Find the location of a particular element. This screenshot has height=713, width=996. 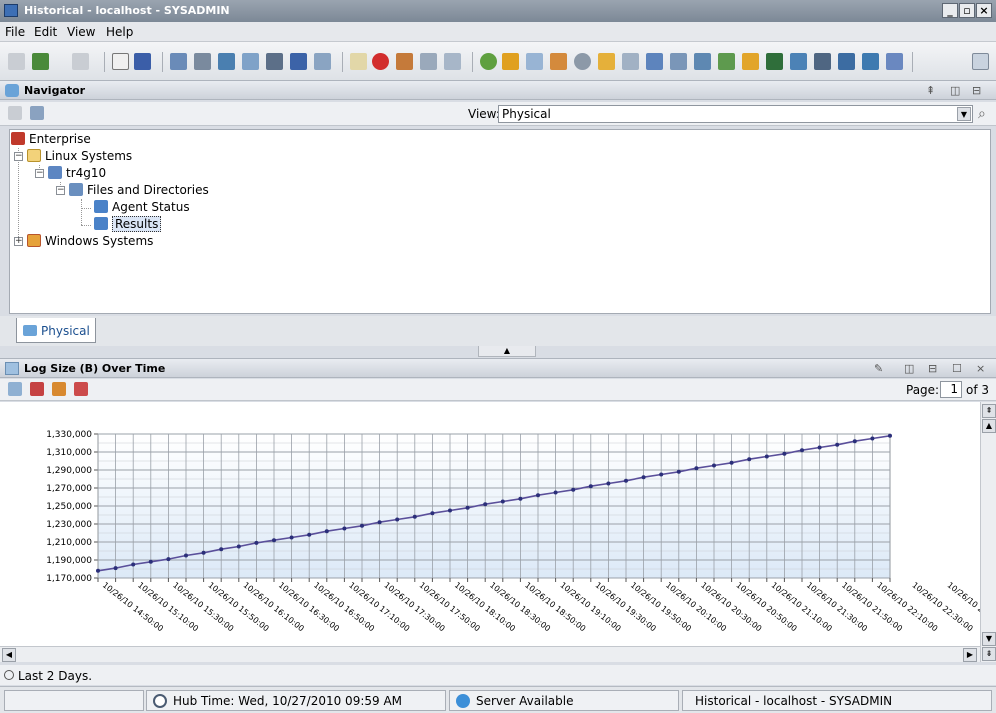

common-event-icon is located at coordinates (870, 61).